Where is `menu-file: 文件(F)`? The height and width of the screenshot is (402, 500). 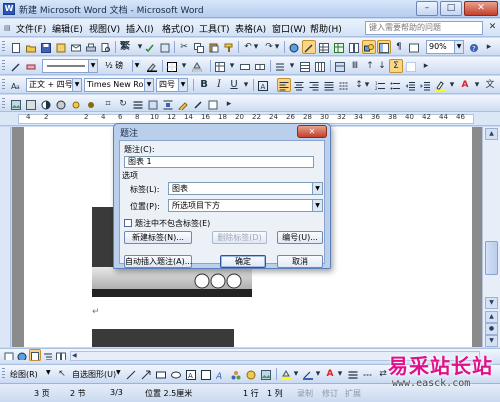 menu-file: 文件(F) is located at coordinates (31, 28).